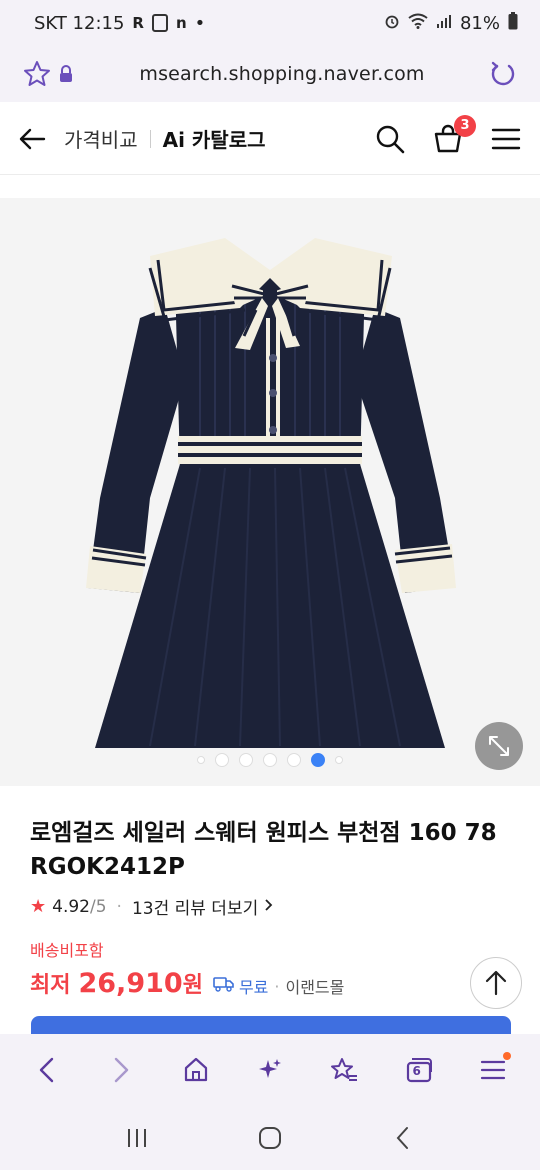  What do you see at coordinates (418, 23) in the screenshot?
I see `wifi-icon` at bounding box center [418, 23].